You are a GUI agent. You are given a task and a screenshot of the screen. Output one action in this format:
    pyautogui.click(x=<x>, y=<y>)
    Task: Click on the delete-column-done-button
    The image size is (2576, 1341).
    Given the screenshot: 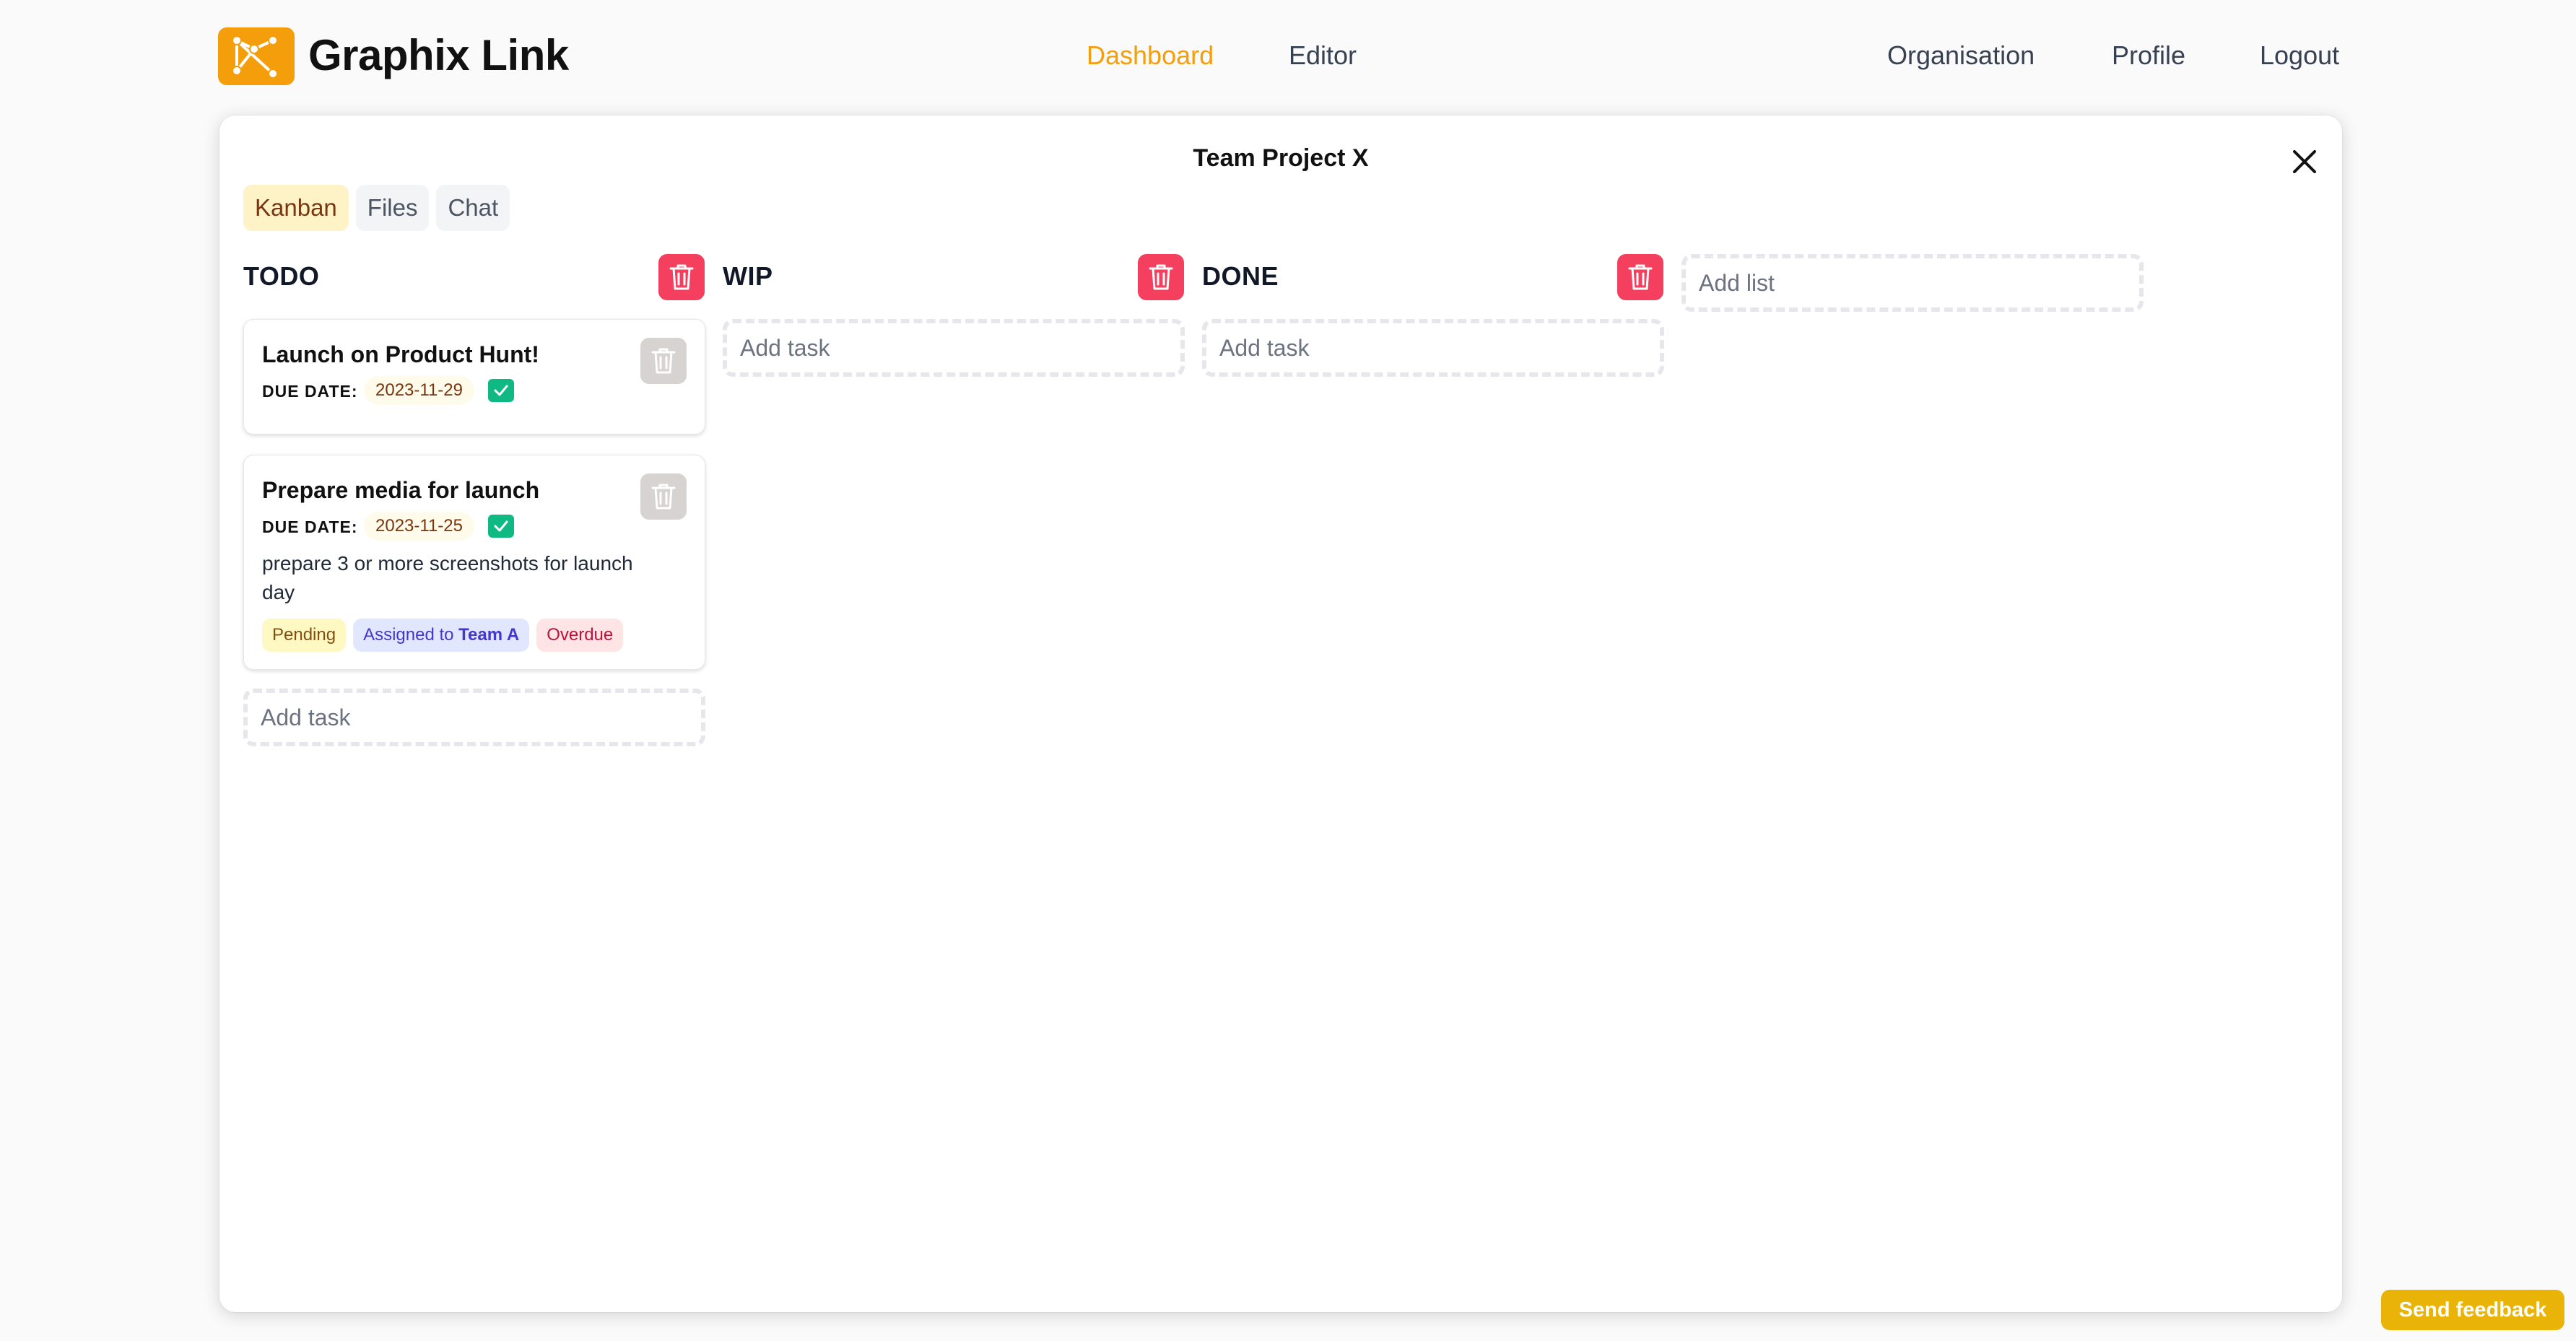 What is the action you would take?
    pyautogui.click(x=1640, y=277)
    